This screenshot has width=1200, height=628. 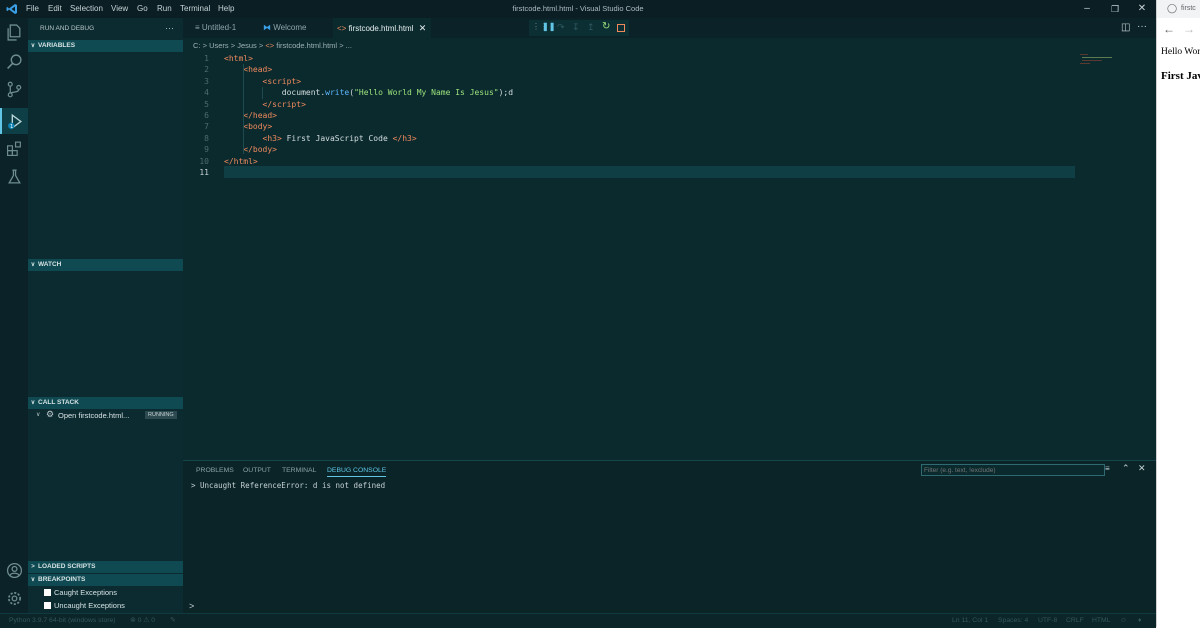 I want to click on indentation: Spaces: 4, so click(x=1013, y=621).